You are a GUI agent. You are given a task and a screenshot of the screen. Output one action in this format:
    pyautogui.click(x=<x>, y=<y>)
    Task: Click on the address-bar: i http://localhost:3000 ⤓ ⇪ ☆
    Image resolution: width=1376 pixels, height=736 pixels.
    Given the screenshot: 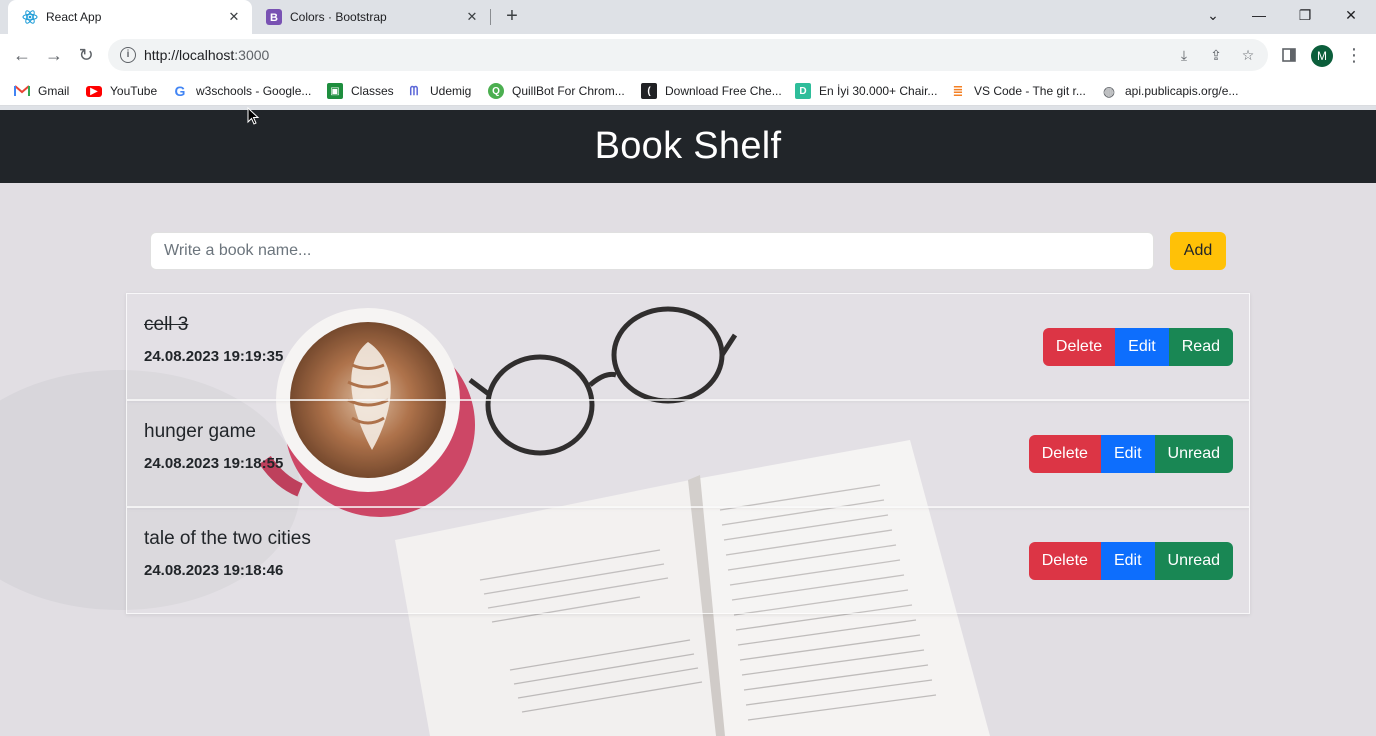 What is the action you would take?
    pyautogui.click(x=688, y=55)
    